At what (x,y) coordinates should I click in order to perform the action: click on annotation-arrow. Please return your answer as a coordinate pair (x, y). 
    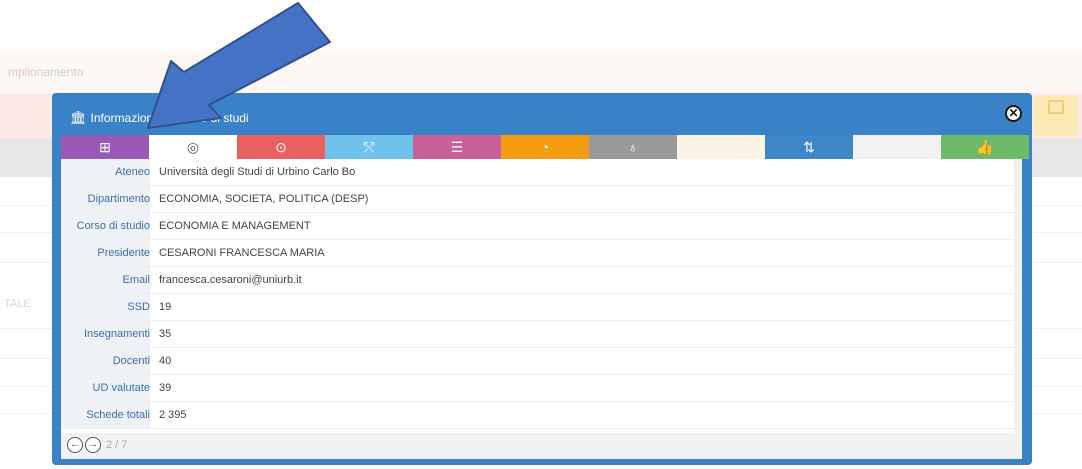
    Looking at the image, I should click on (239, 65).